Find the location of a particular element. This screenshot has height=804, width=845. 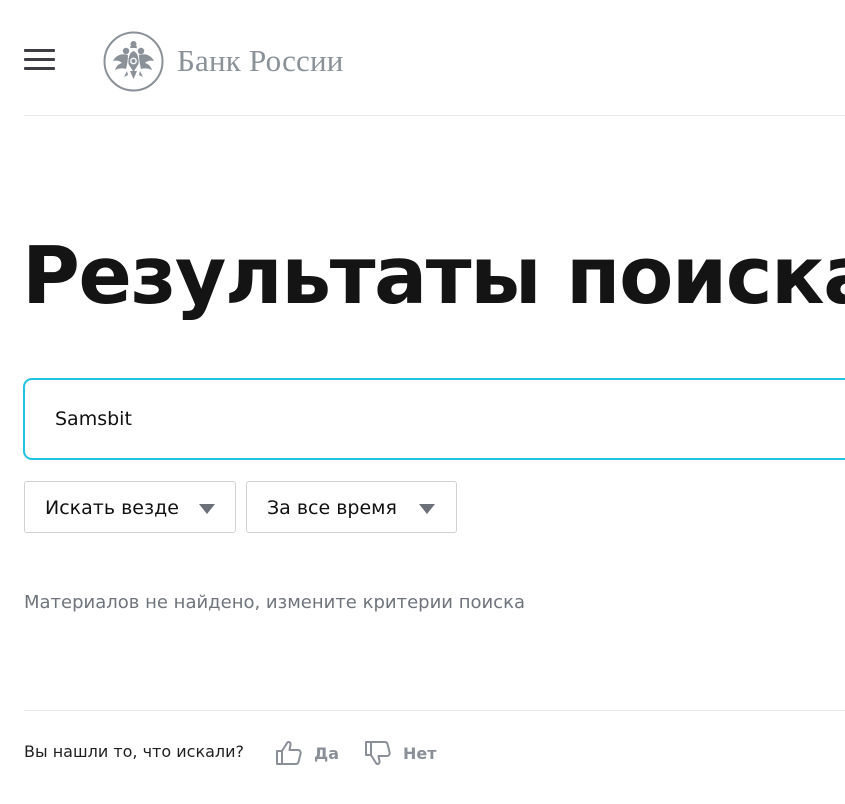

feedback-no-label: Нет is located at coordinates (420, 753).